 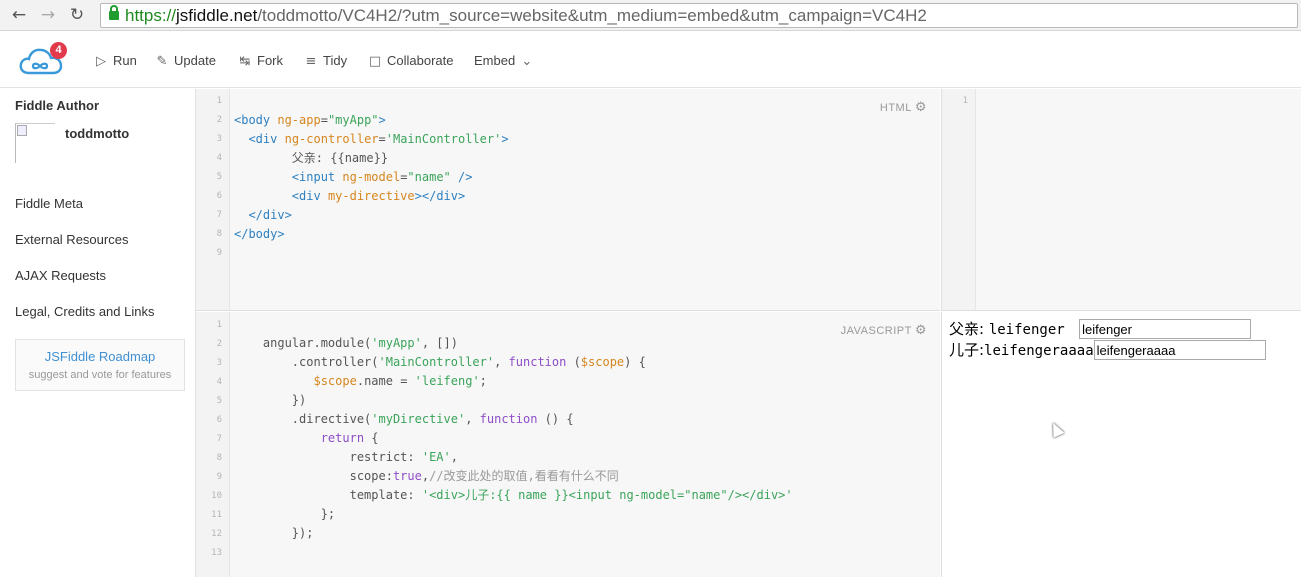 What do you see at coordinates (420, 60) in the screenshot?
I see `collaborate-label: Collaborate` at bounding box center [420, 60].